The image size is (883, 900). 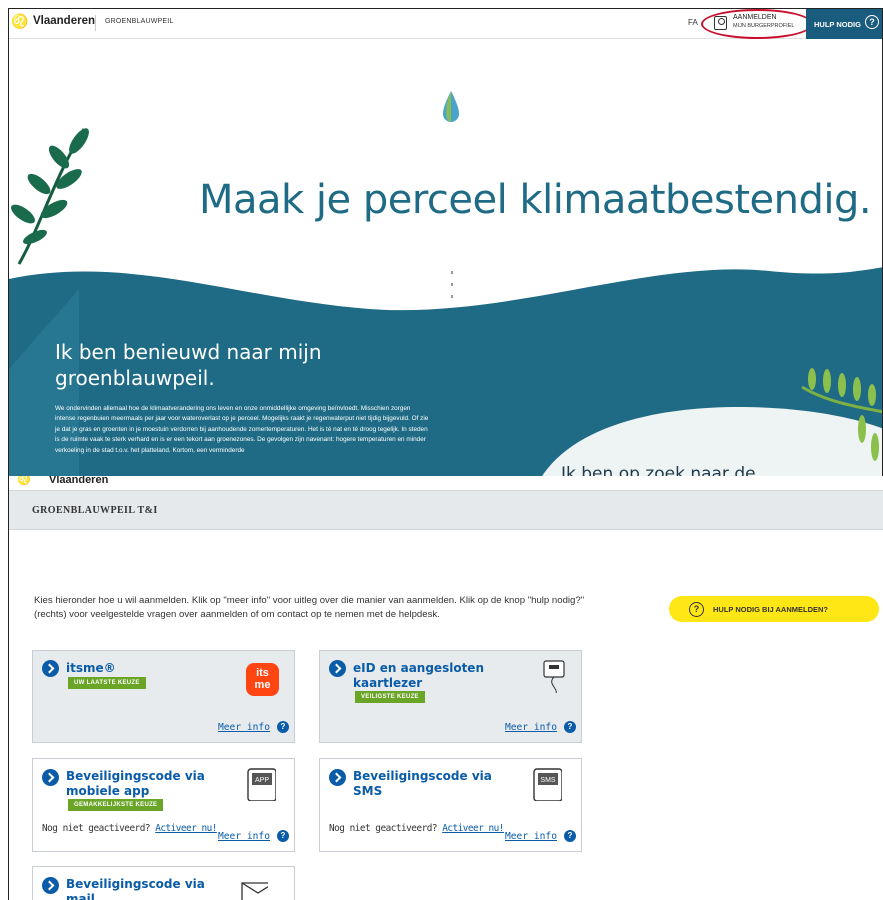 What do you see at coordinates (554, 676) in the screenshot?
I see `card-reader-icon` at bounding box center [554, 676].